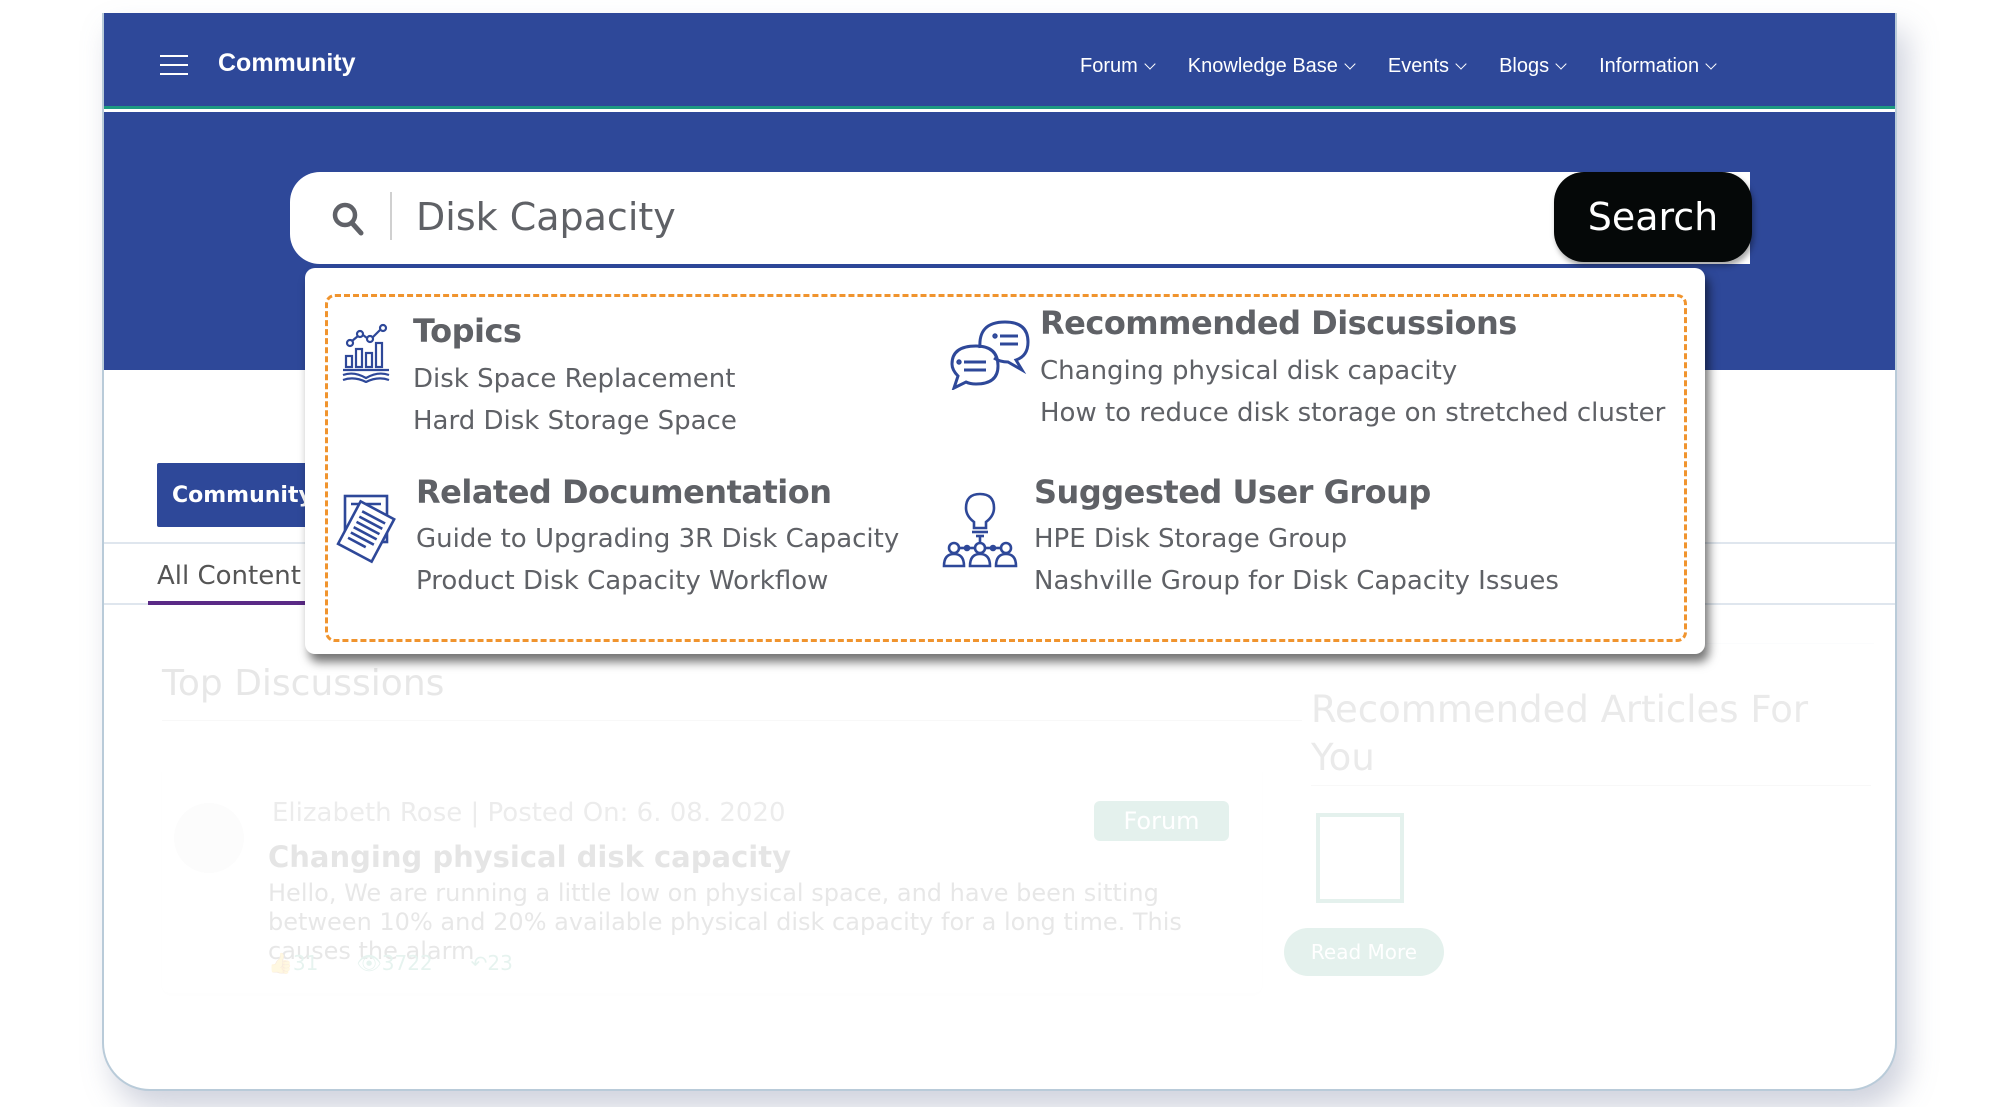  Describe the element at coordinates (305, 963) in the screenshot. I see `likes-count: 31` at that location.